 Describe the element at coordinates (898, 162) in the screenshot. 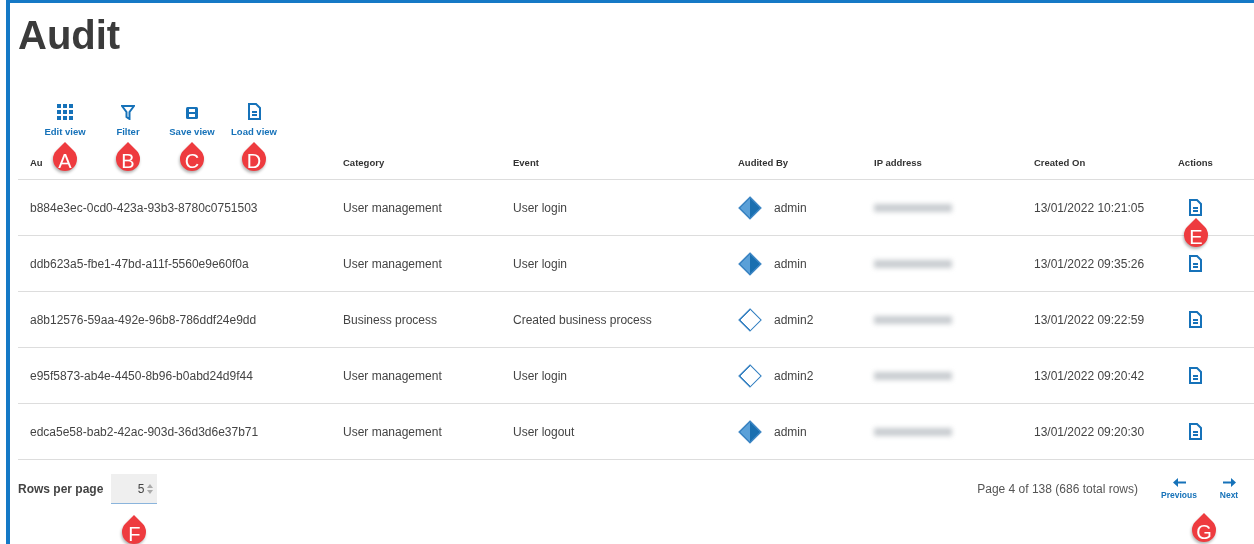

I see `column-header: IP address` at that location.